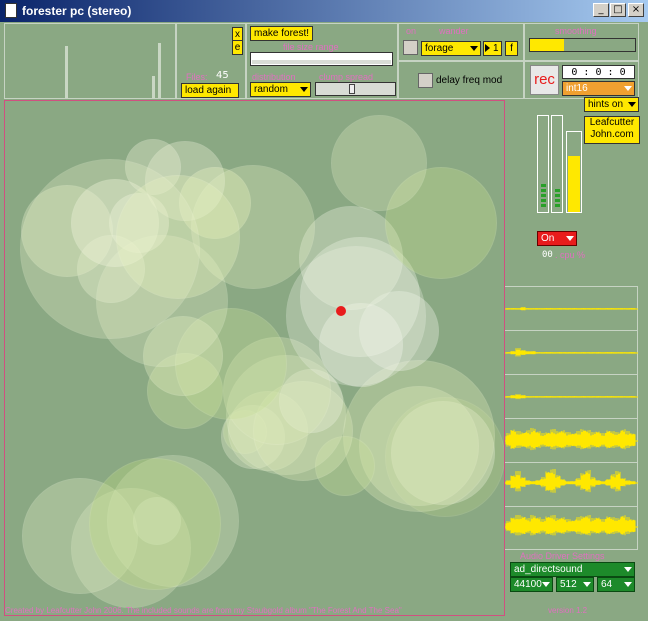 The width and height of the screenshot is (648, 621). I want to click on credit-line-1: Leafcutter, so click(612, 122).